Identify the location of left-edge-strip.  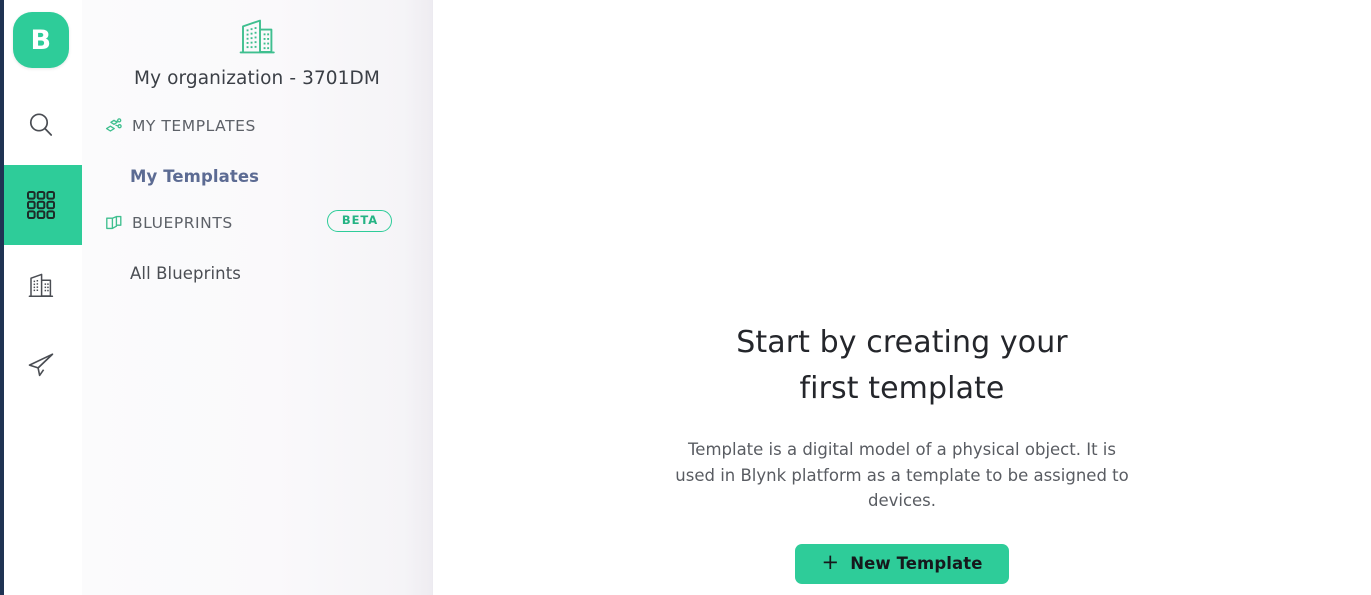
(2, 297).